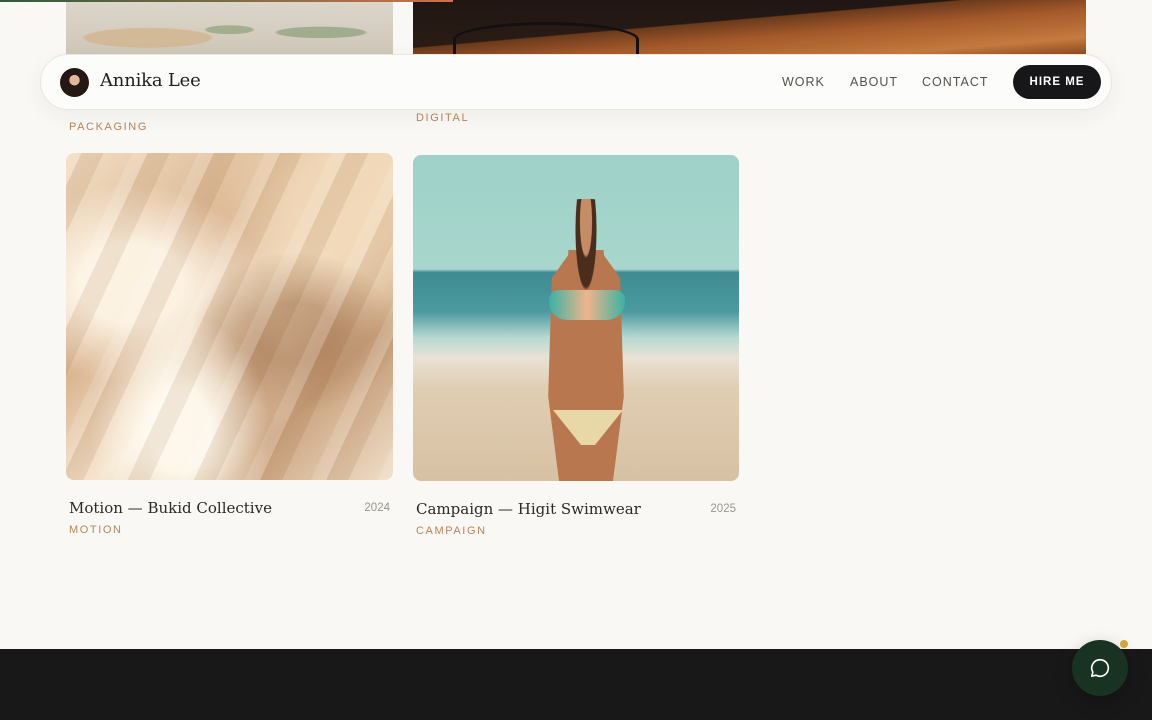 The height and width of the screenshot is (720, 1152). I want to click on brand-name: Annika Lee, so click(150, 80).